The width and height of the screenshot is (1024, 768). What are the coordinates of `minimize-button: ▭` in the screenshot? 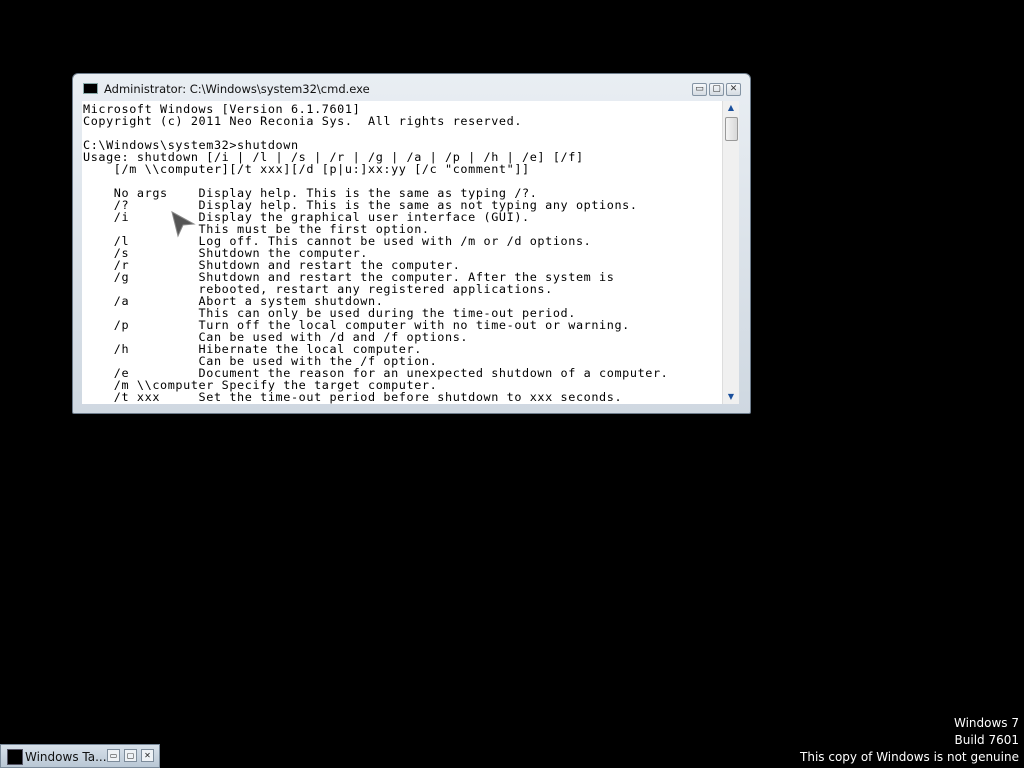 It's located at (699, 89).